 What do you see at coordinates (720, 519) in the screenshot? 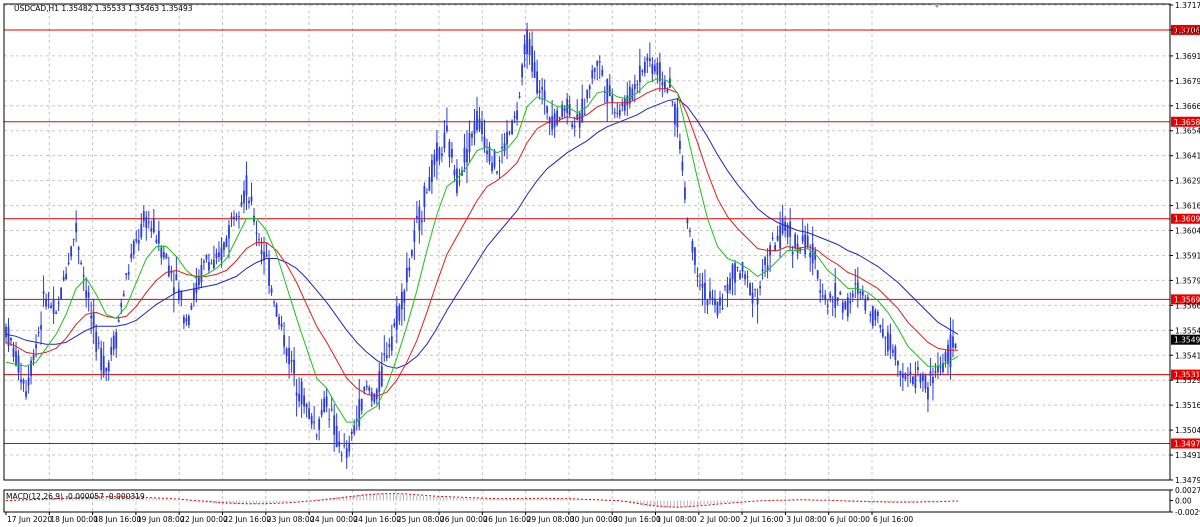
I see `time-tick-label: 2 Jul 00:00` at bounding box center [720, 519].